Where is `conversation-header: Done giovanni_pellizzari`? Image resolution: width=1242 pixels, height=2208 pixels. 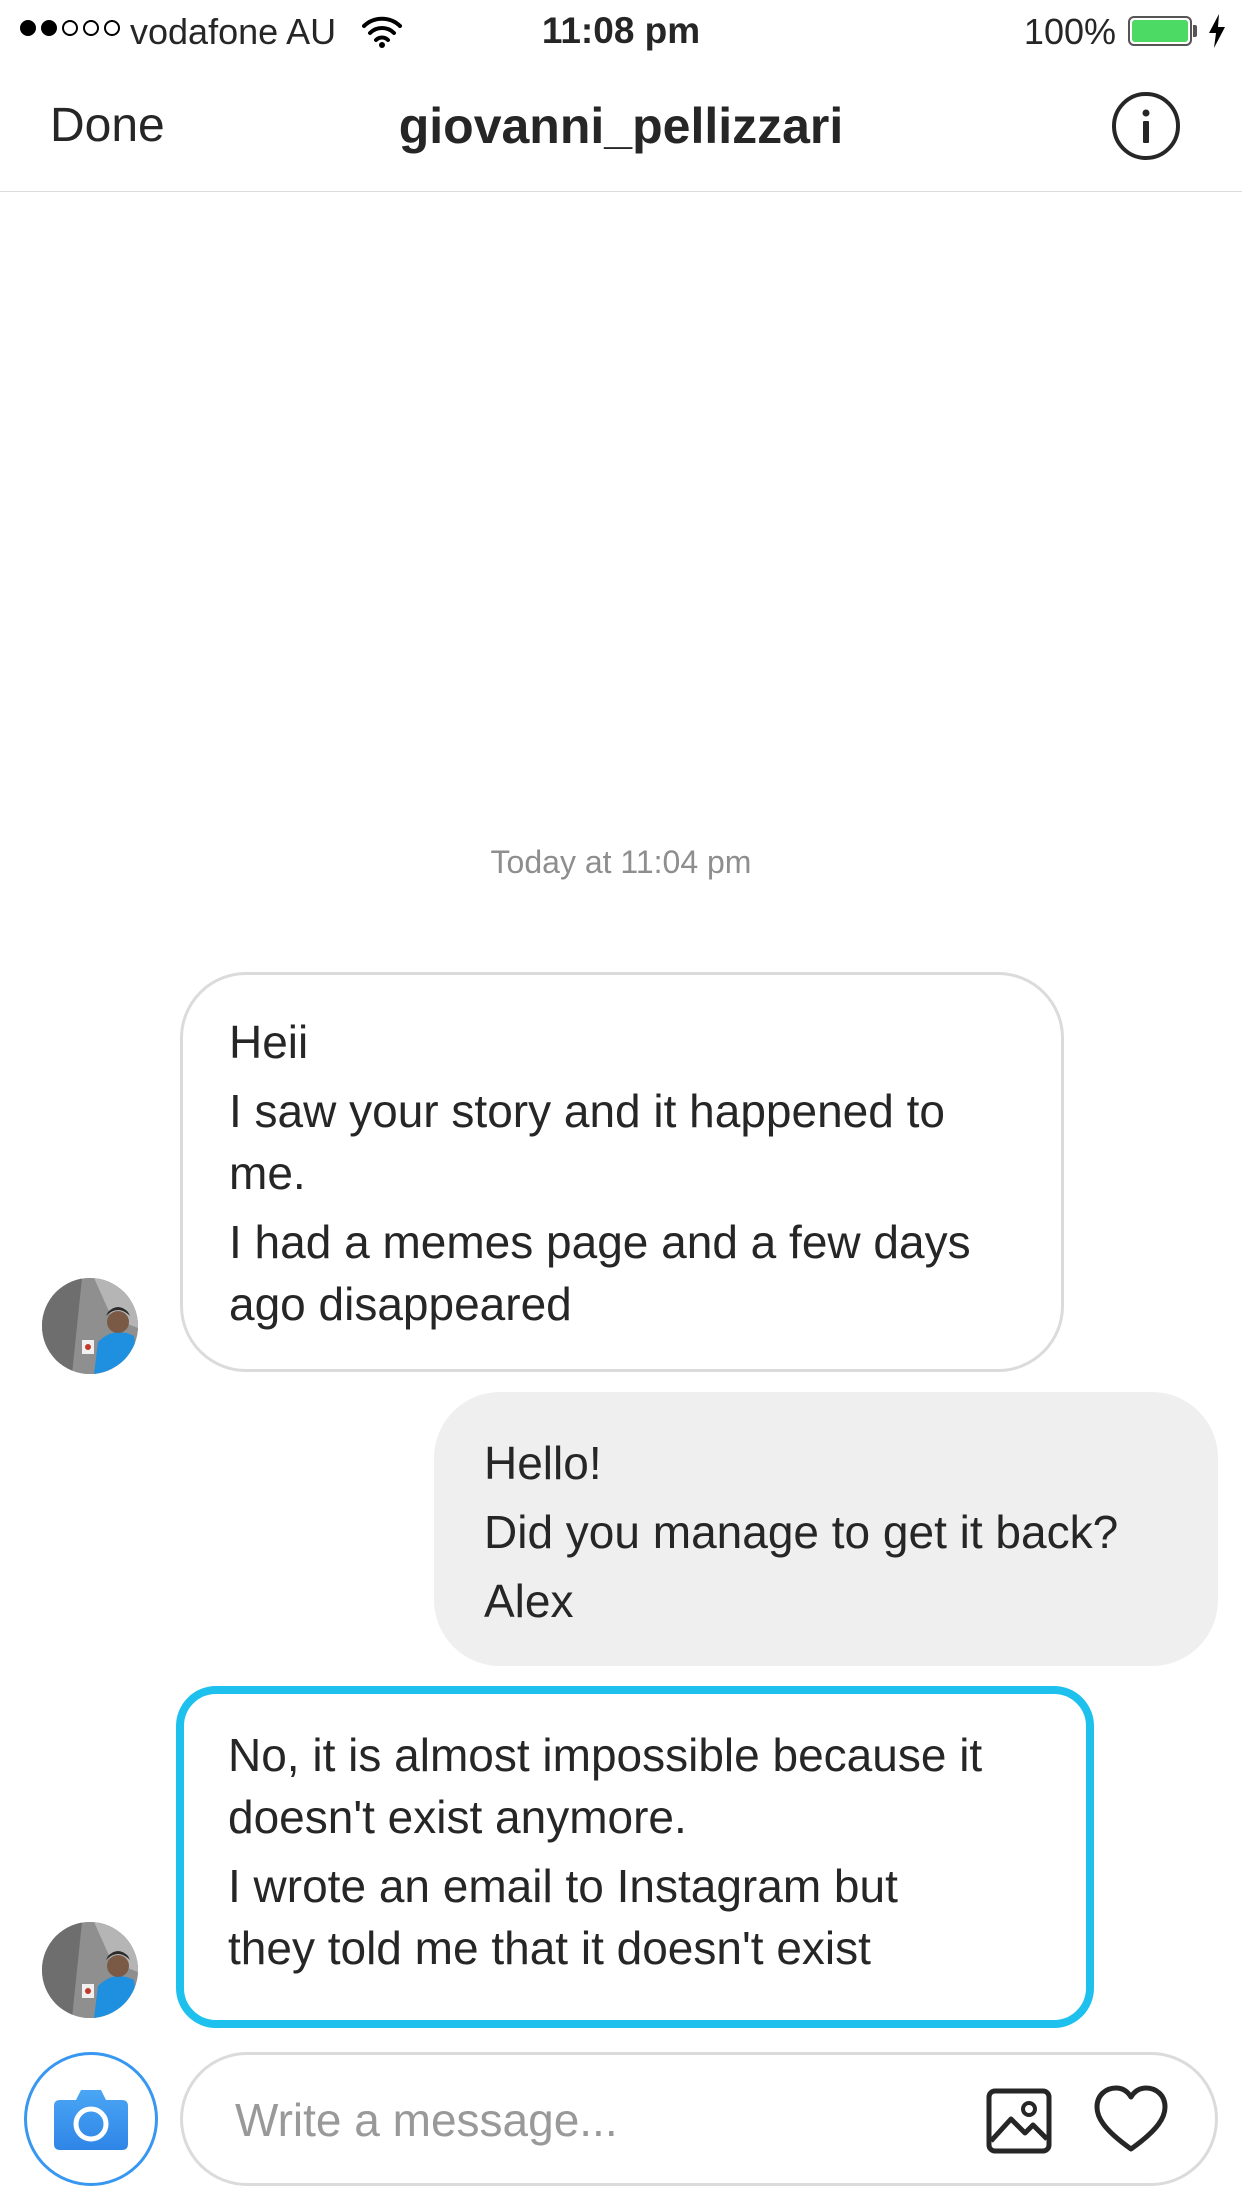
conversation-header: Done giovanni_pellizzari is located at coordinates (621, 128).